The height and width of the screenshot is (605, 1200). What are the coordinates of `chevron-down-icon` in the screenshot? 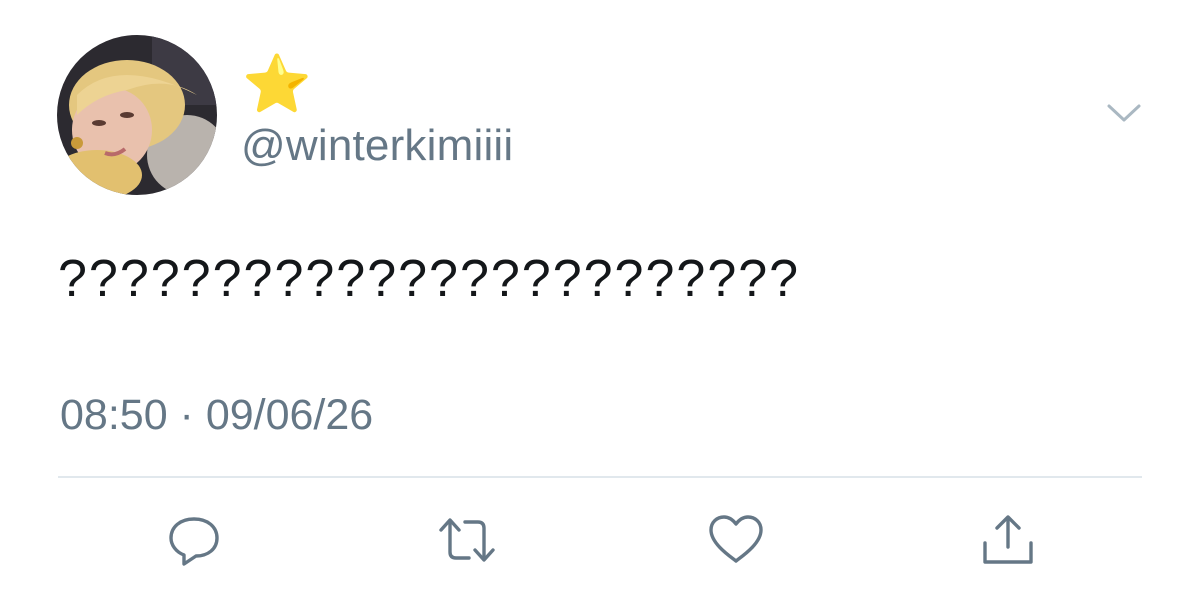 It's located at (1124, 114).